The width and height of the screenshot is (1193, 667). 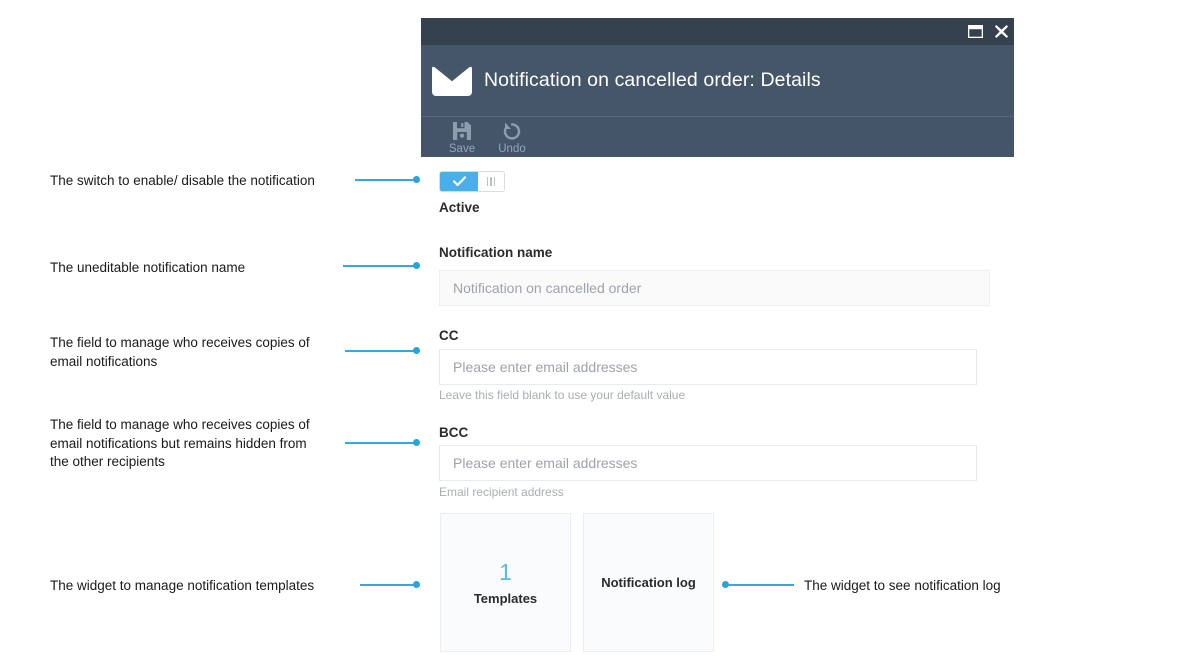 What do you see at coordinates (902, 585) in the screenshot?
I see `annotation-log: The widget to see notification log` at bounding box center [902, 585].